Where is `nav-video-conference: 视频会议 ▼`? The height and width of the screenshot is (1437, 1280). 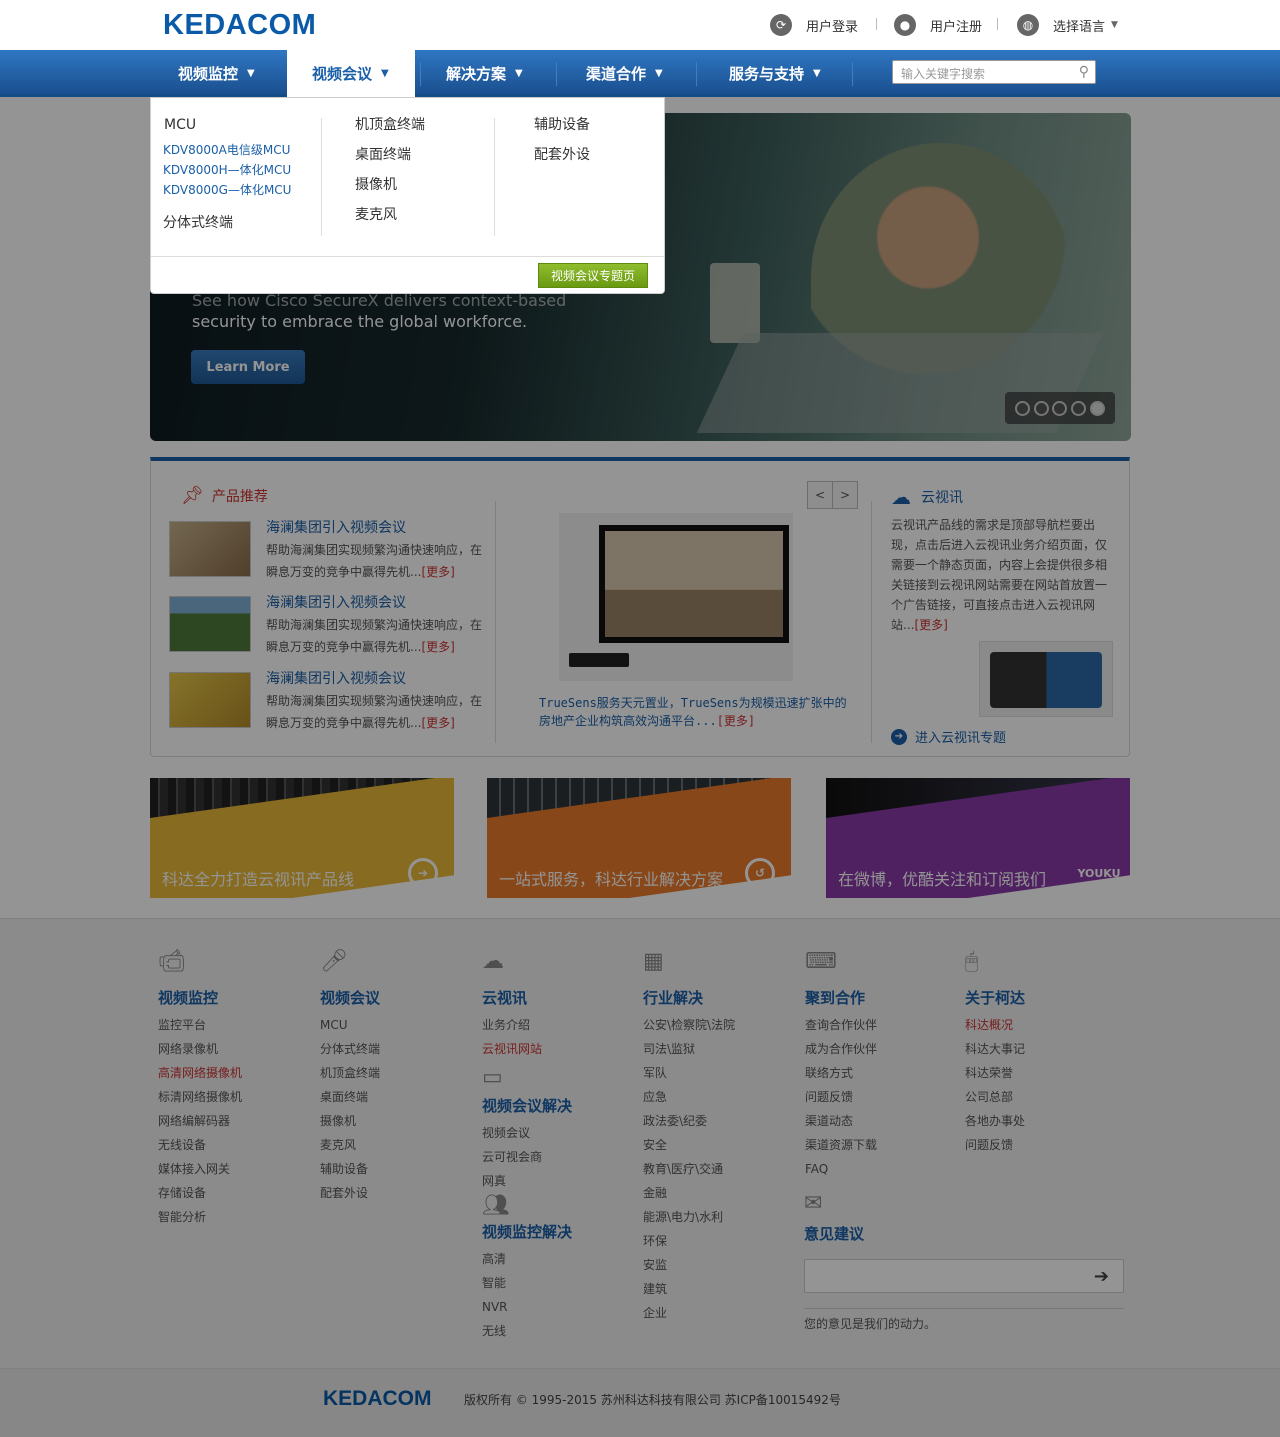
nav-video-conference: 视频会议 ▼ is located at coordinates (351, 73).